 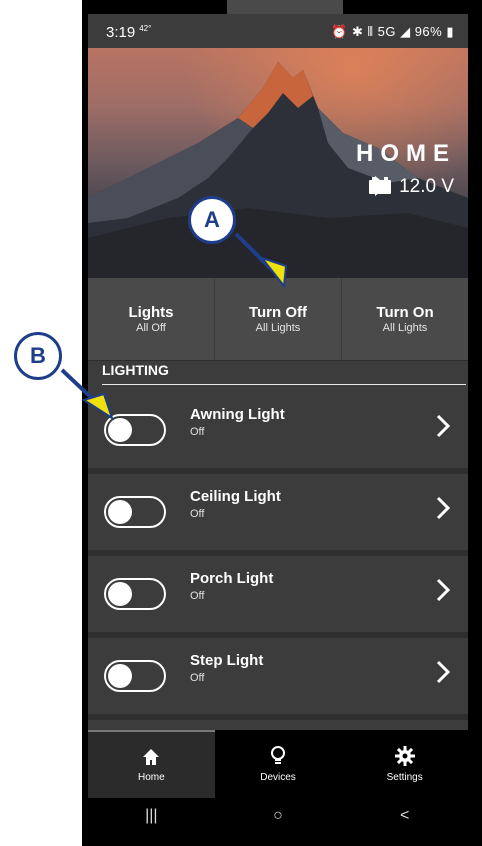 I want to click on arrow-b-head, so click(x=97, y=406).